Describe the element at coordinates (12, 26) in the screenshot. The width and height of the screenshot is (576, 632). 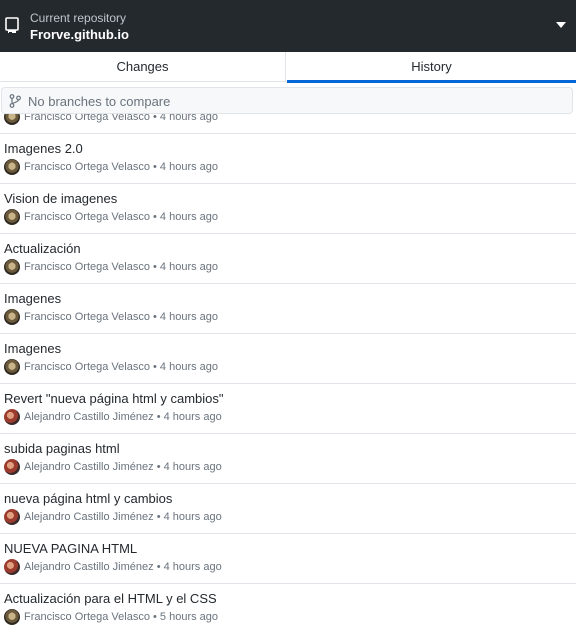
I see `repo-icon` at that location.